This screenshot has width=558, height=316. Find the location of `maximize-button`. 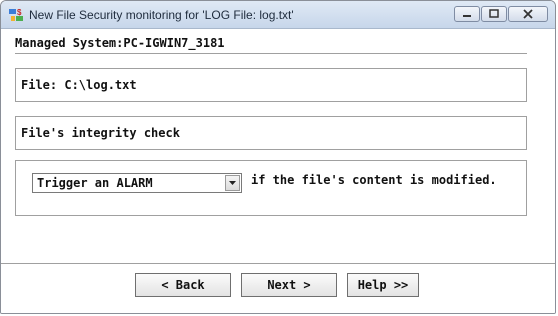

maximize-button is located at coordinates (494, 14).